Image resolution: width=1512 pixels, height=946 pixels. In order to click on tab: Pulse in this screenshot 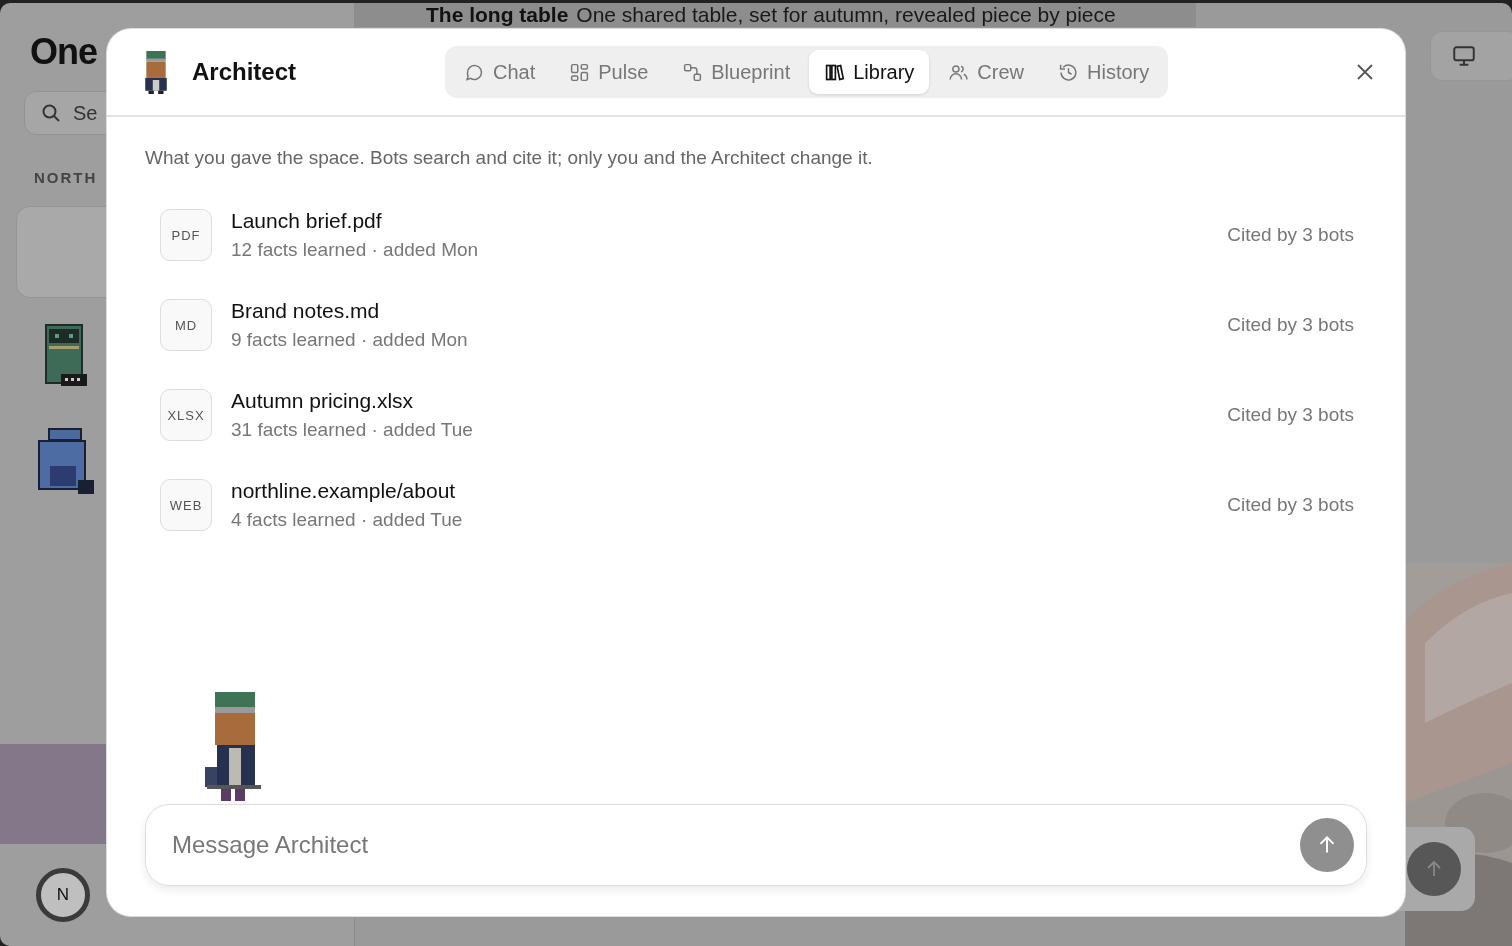, I will do `click(609, 72)`.